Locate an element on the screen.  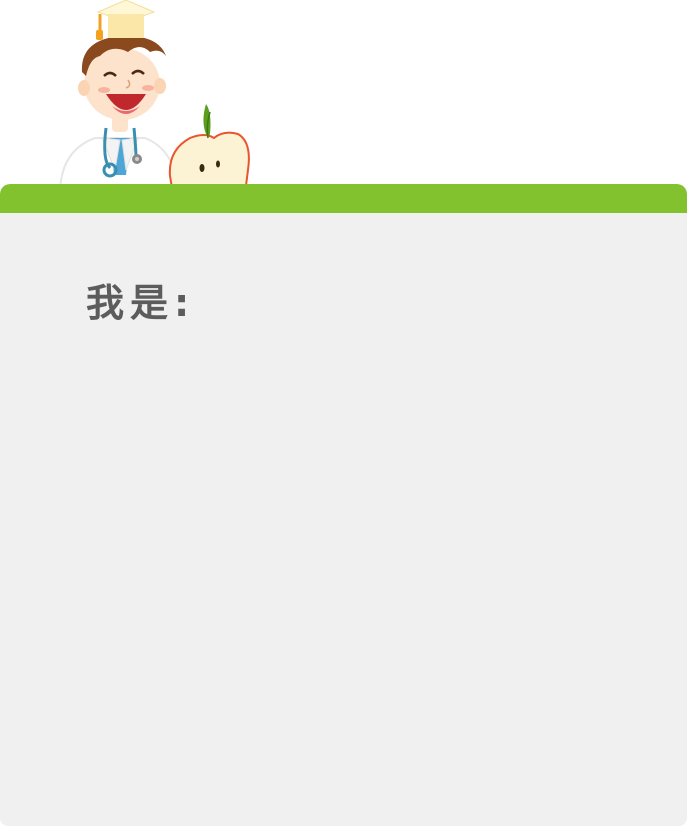
doctor-mascot-icon is located at coordinates (154, 100).